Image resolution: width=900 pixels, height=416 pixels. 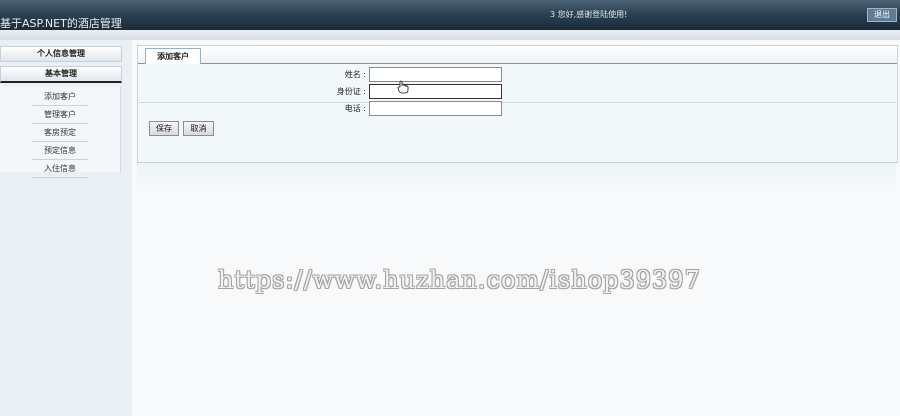 What do you see at coordinates (517, 55) in the screenshot?
I see `tab-strip: 添加客户` at bounding box center [517, 55].